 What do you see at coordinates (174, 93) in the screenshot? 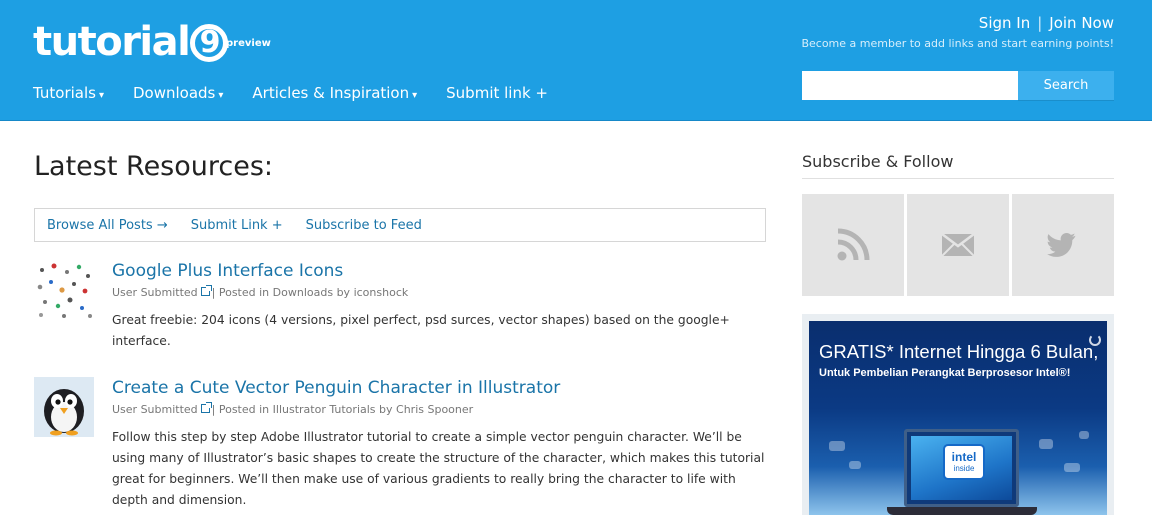
I see `nav-label: Downloads` at bounding box center [174, 93].